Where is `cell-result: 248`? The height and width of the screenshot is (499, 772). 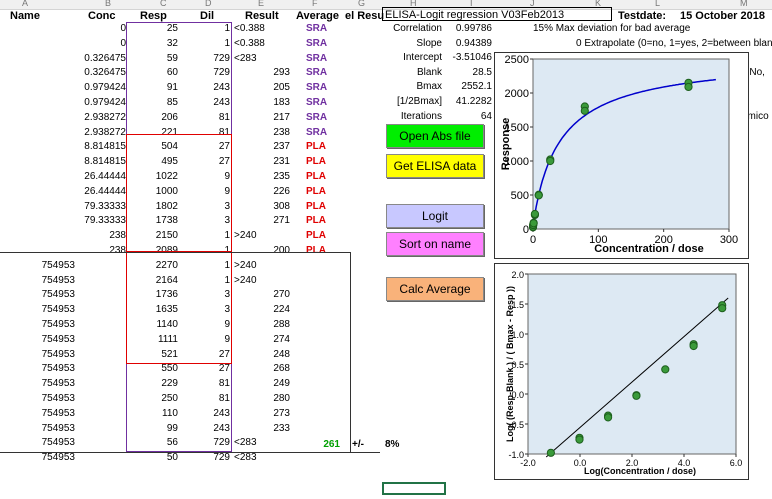 cell-result: 248 is located at coordinates (262, 355).